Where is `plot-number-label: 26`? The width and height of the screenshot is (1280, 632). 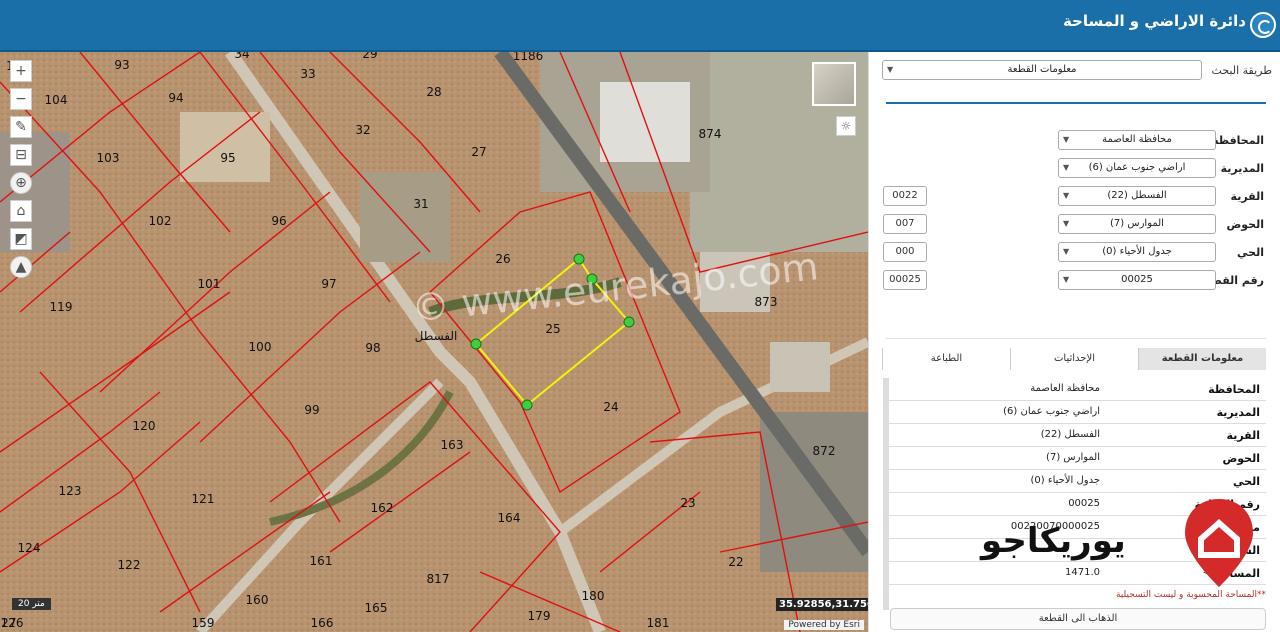 plot-number-label: 26 is located at coordinates (502, 259).